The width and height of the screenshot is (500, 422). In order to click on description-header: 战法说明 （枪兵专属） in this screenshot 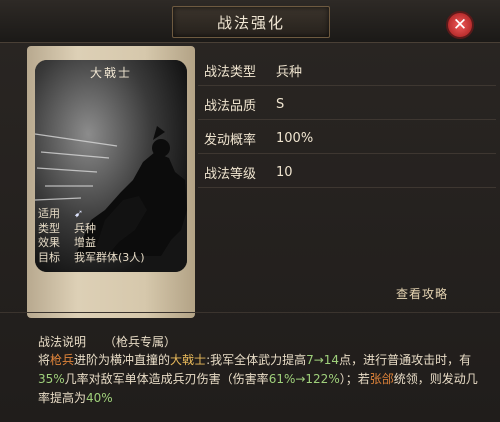, I will do `click(107, 341)`.